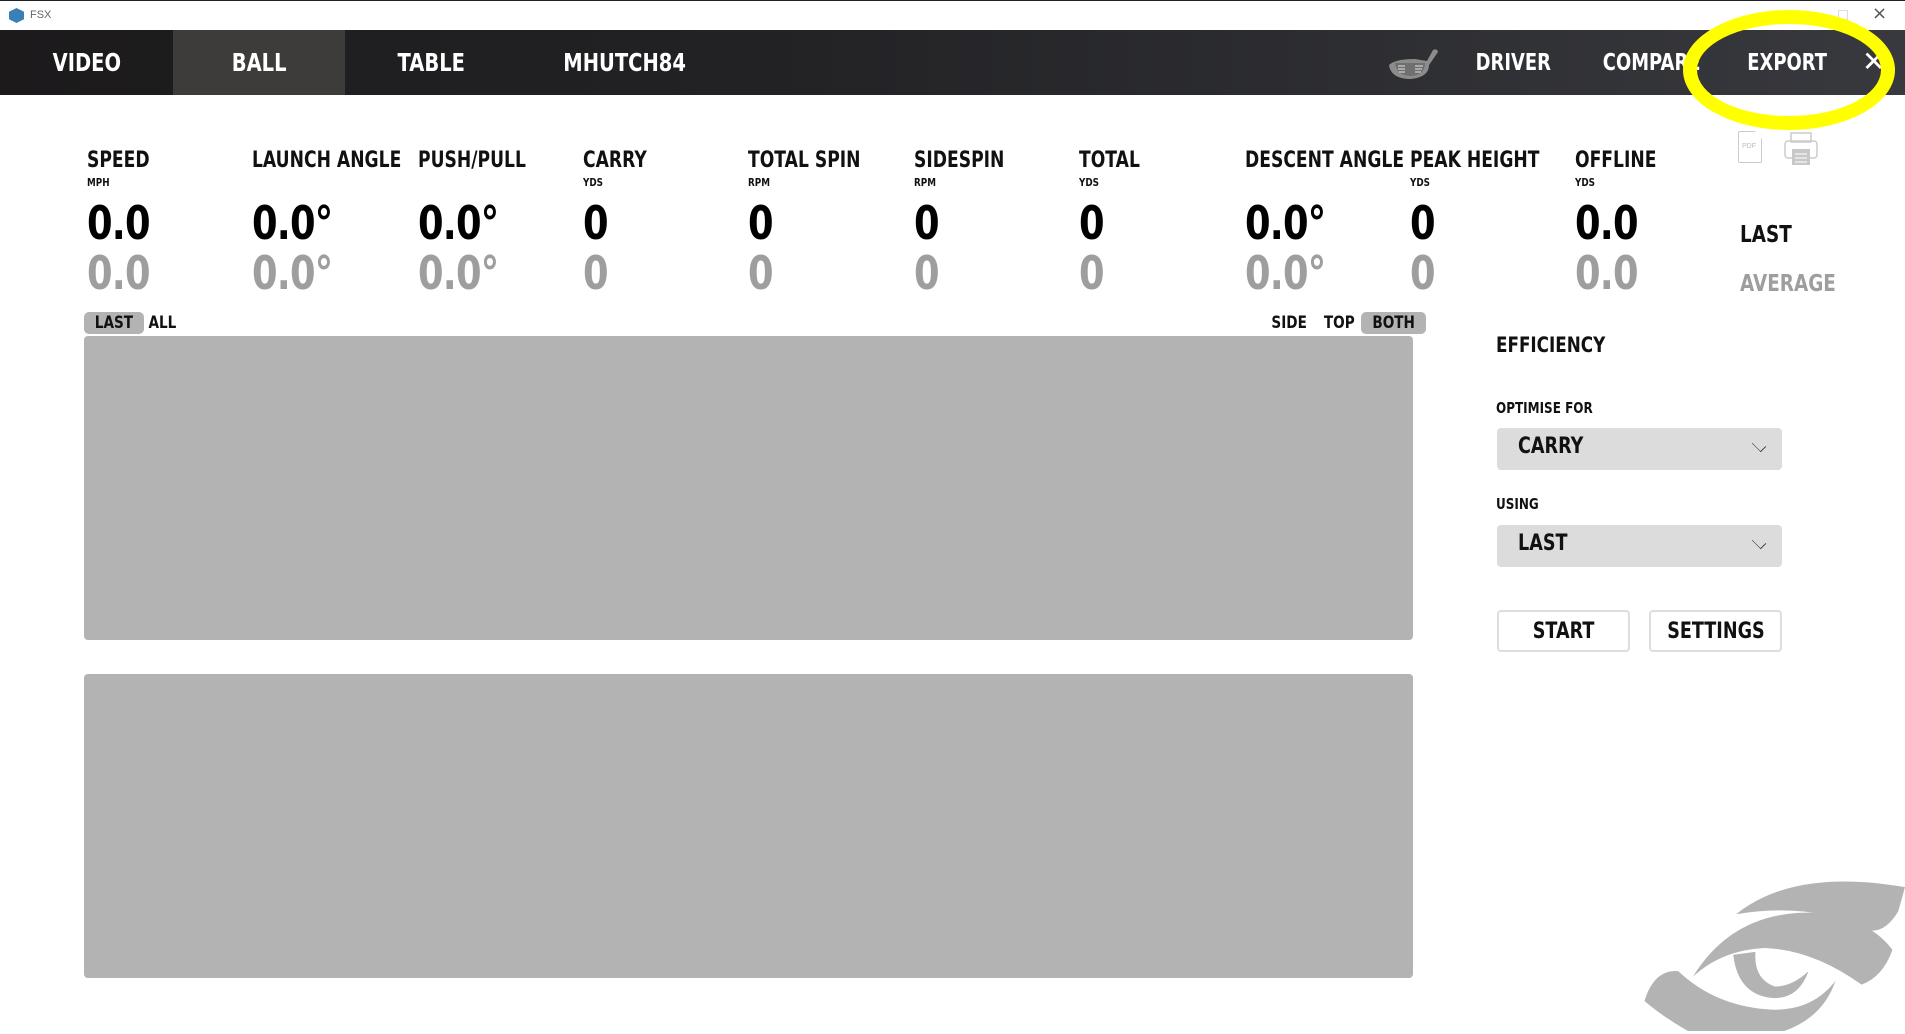 Image resolution: width=1905 pixels, height=1034 pixels. I want to click on settings-button: SETTINGS, so click(1715, 631).